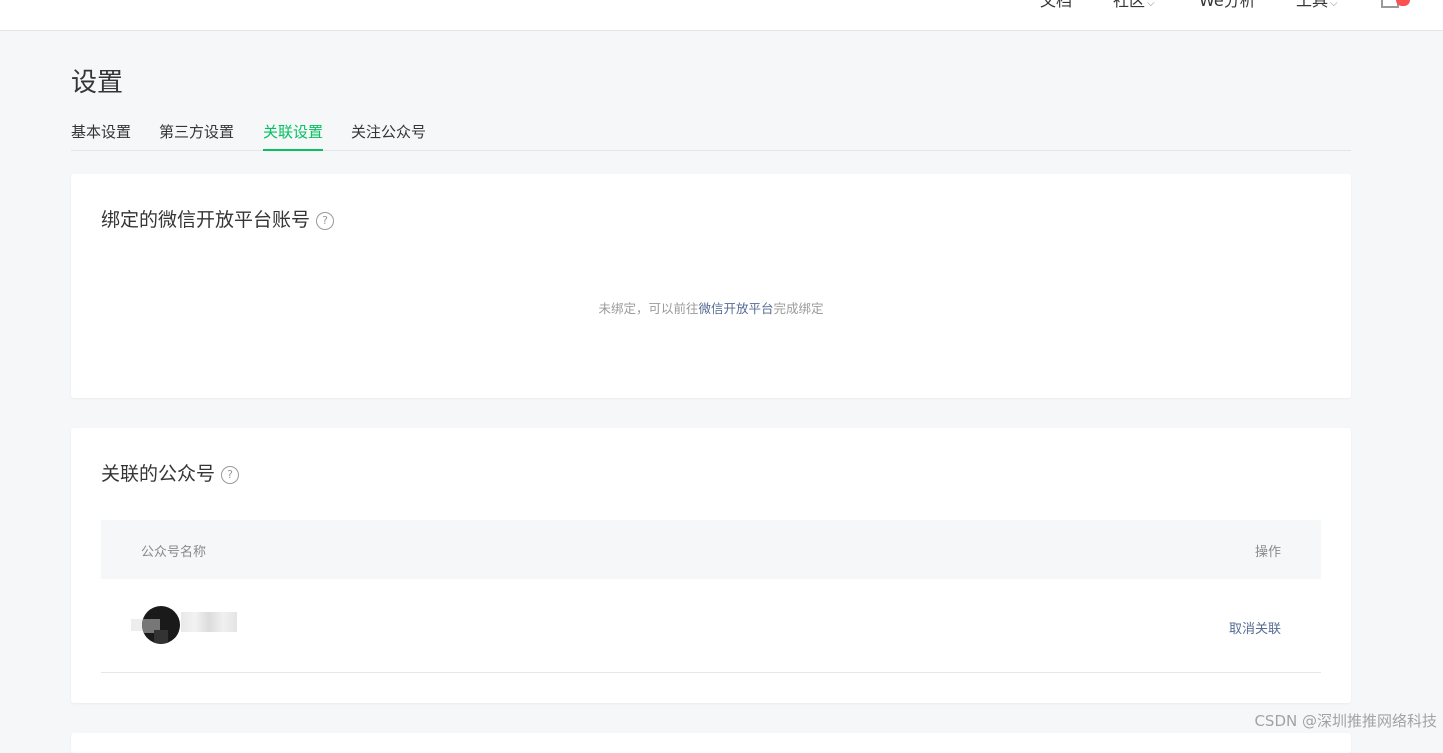 The image size is (1443, 753). What do you see at coordinates (101, 134) in the screenshot?
I see `tab-basic-settings: 基本设置` at bounding box center [101, 134].